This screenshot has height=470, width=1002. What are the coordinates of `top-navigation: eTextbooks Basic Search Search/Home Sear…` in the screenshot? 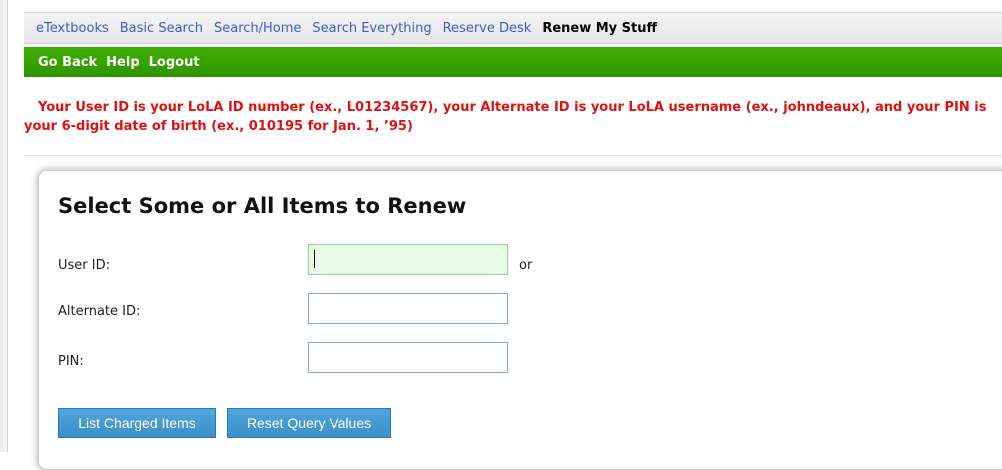 It's located at (513, 28).